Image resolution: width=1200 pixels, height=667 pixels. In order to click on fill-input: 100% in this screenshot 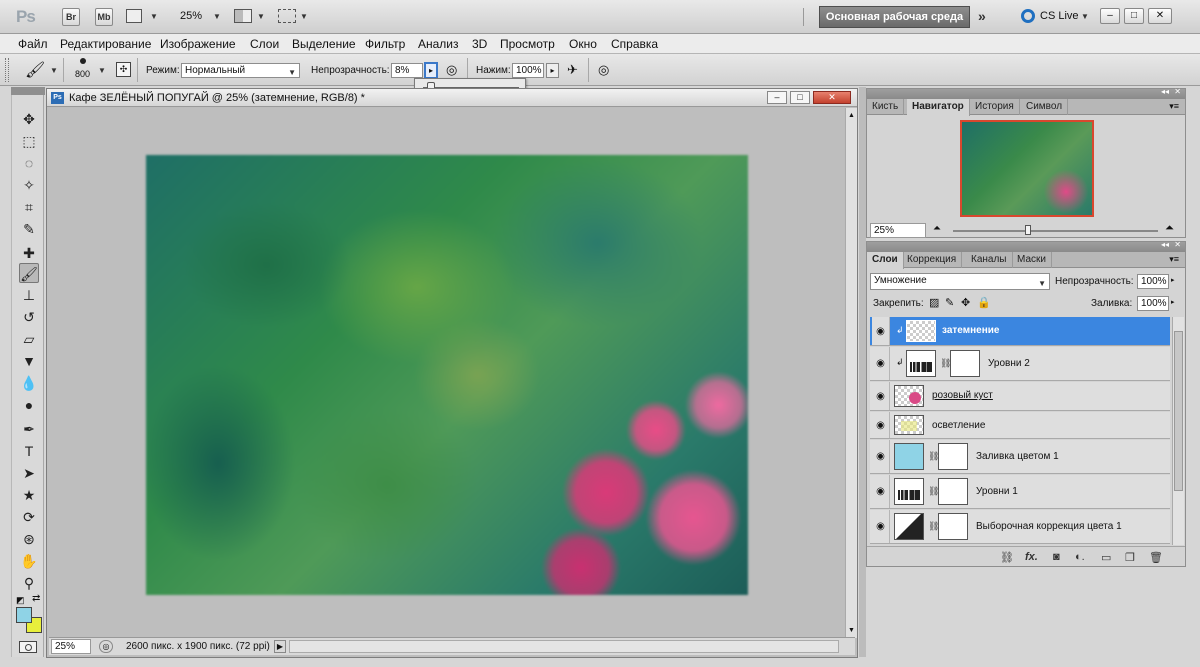, I will do `click(1153, 303)`.